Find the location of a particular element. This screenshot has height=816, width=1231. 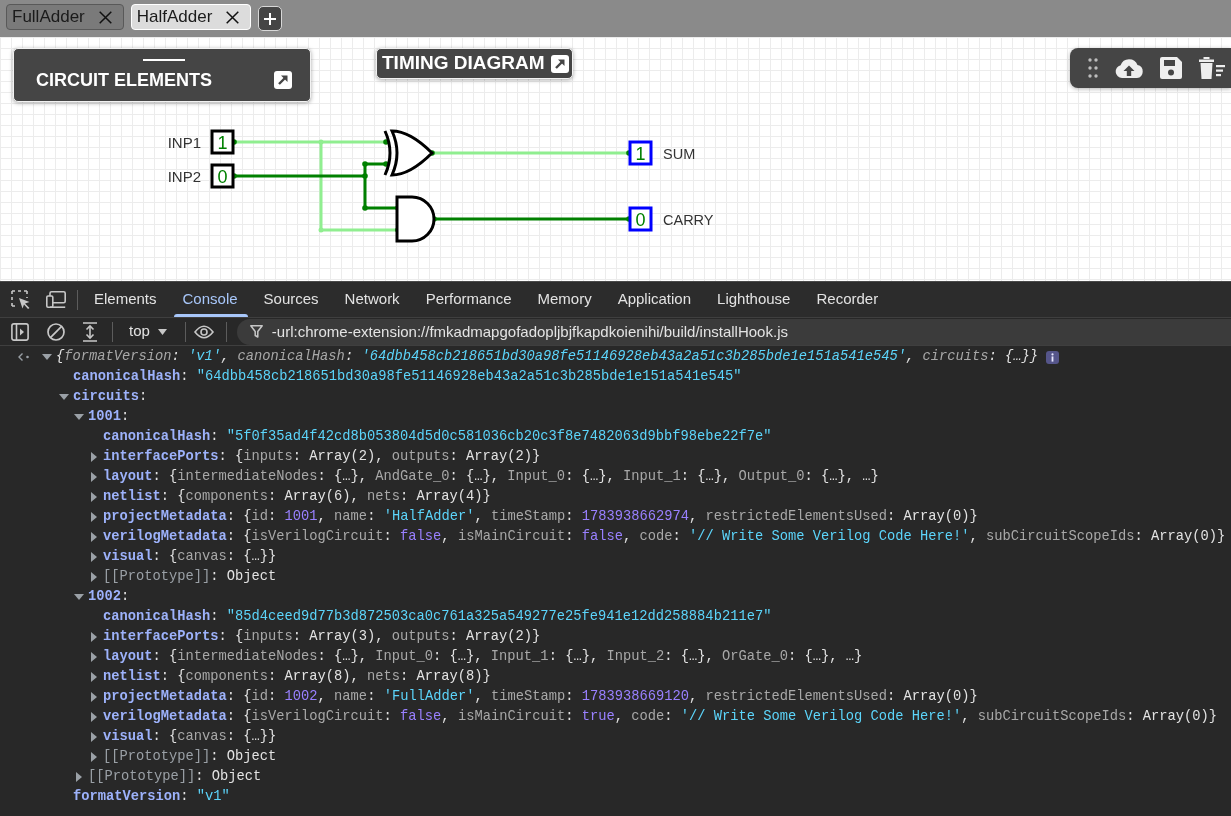

property-line: canonicalHash: "64dbb458cb218651bd30a98fe51146928eb43a2a51c3b285bde1e151a541e545" is located at coordinates (407, 377).